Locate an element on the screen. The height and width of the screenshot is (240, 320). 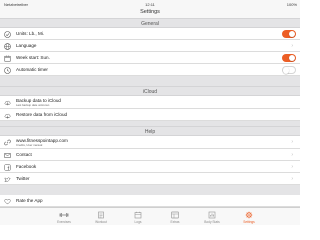
globe-icon is located at coordinates (7, 46).